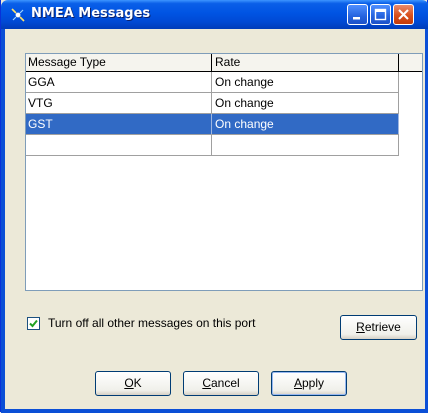 The image size is (428, 413). I want to click on close-button, so click(403, 14).